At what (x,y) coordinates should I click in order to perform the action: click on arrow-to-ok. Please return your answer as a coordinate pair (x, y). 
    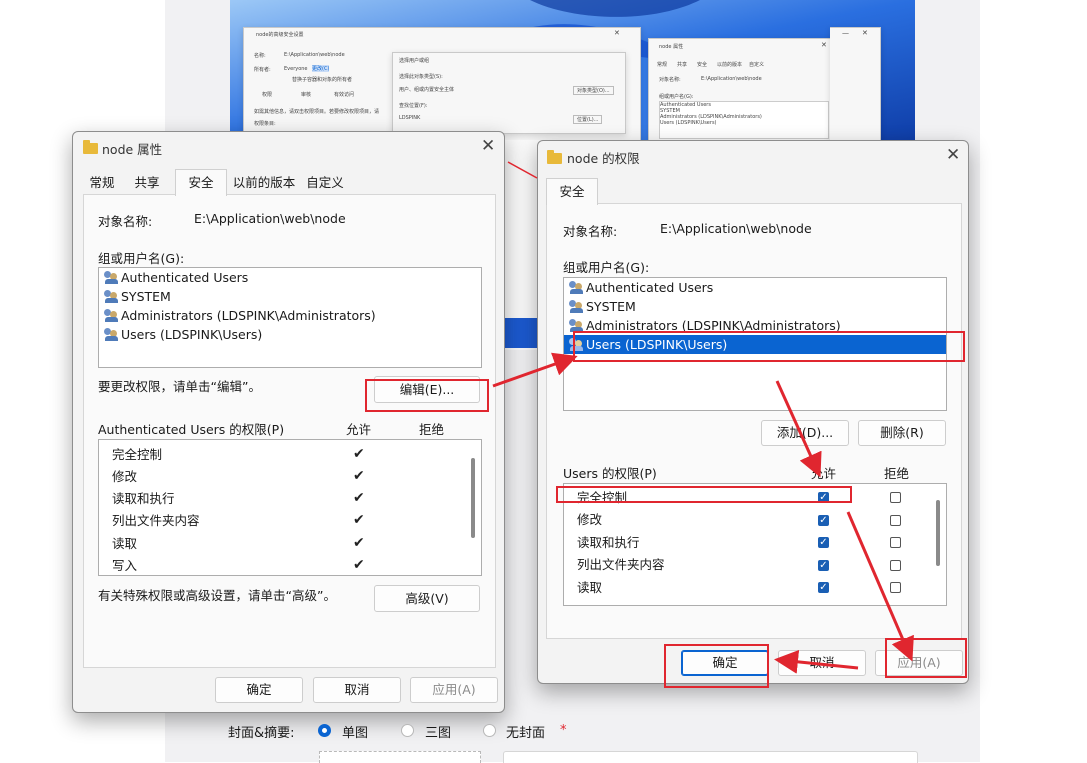
    Looking at the image, I should click on (816, 661).